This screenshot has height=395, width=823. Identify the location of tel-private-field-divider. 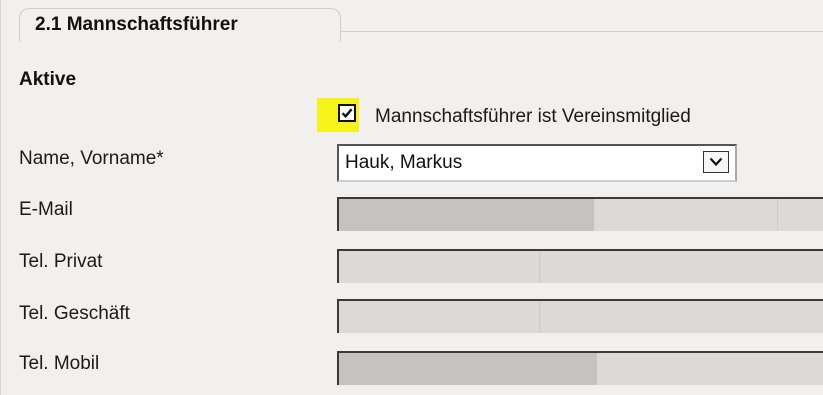
(539, 267).